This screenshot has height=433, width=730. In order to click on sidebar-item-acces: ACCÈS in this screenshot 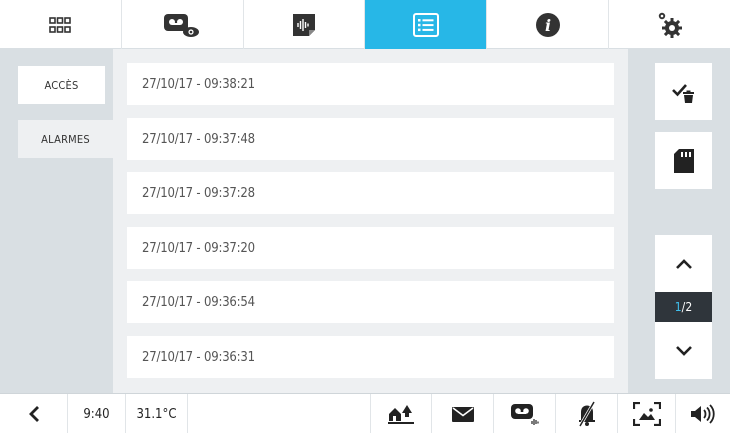, I will do `click(61, 85)`.